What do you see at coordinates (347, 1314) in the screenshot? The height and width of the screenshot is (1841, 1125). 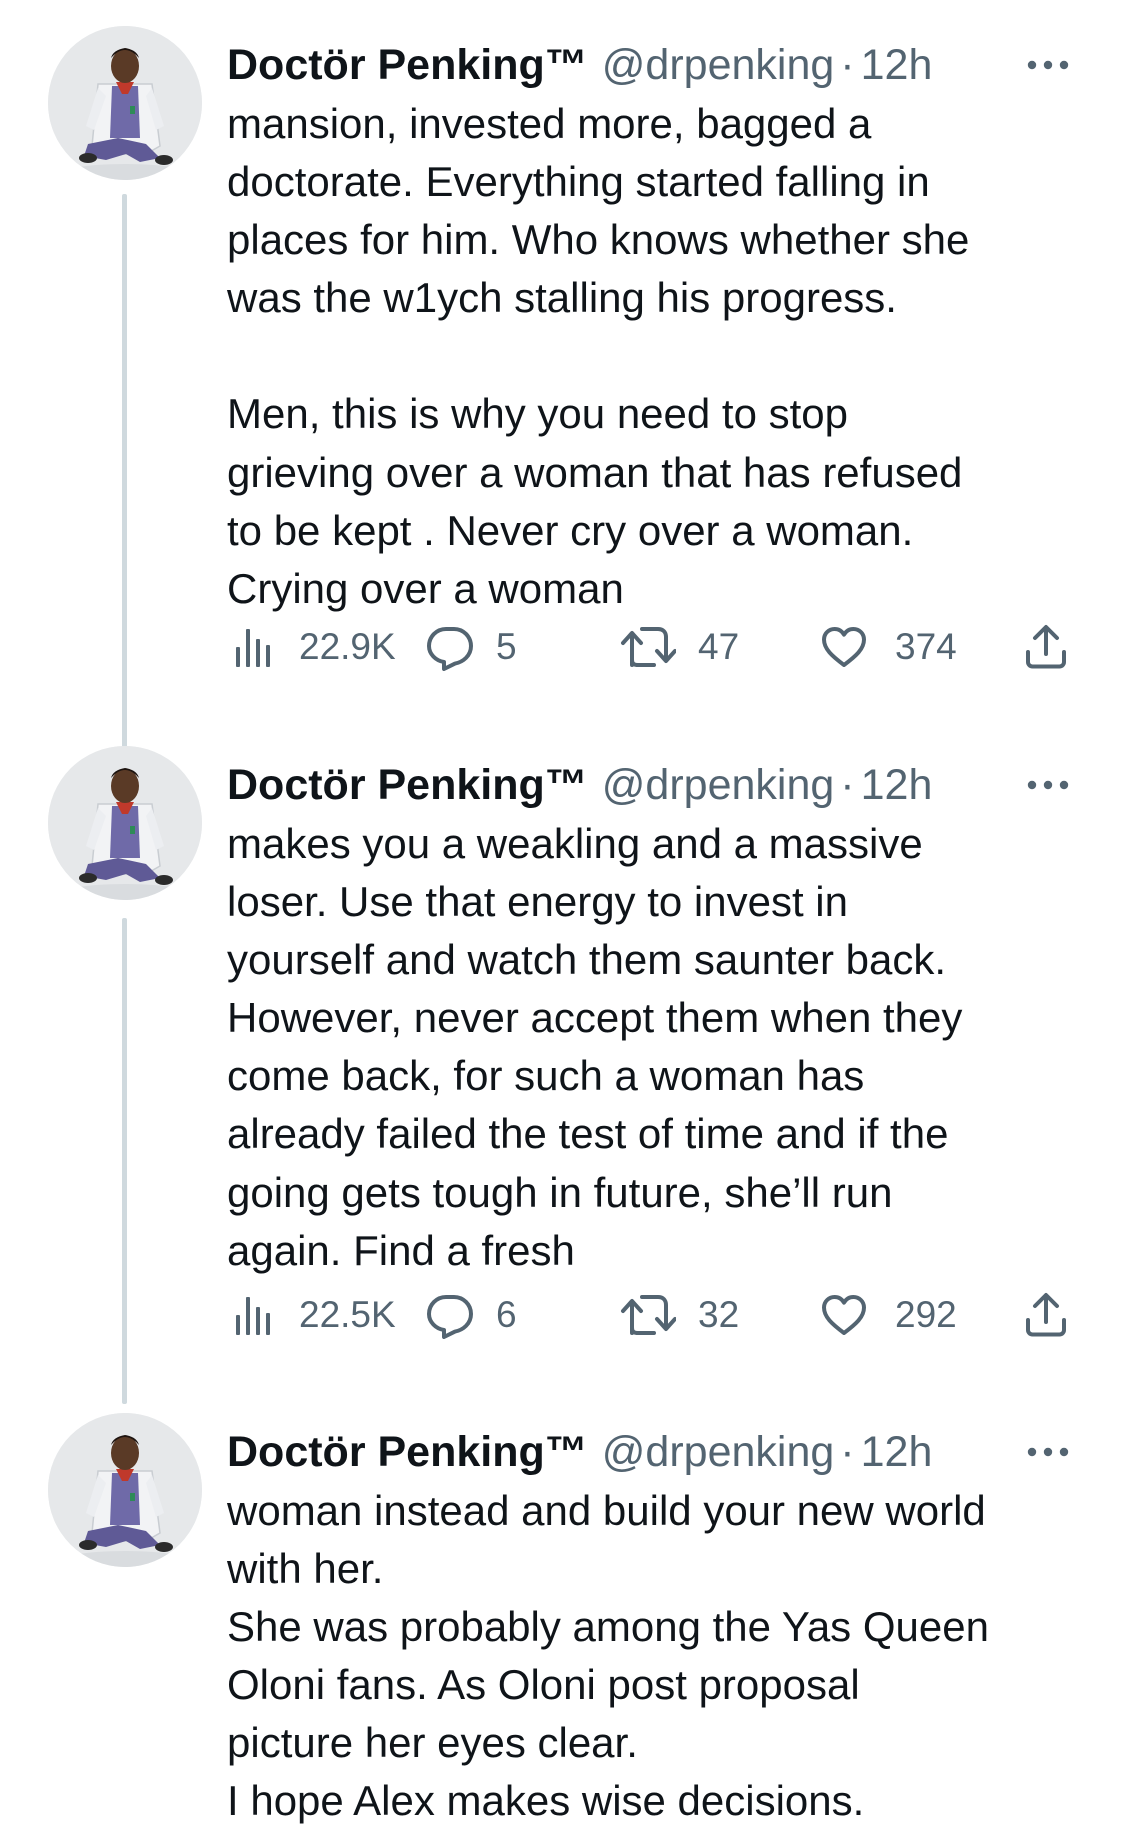 I see `views-count: 22.5K` at bounding box center [347, 1314].